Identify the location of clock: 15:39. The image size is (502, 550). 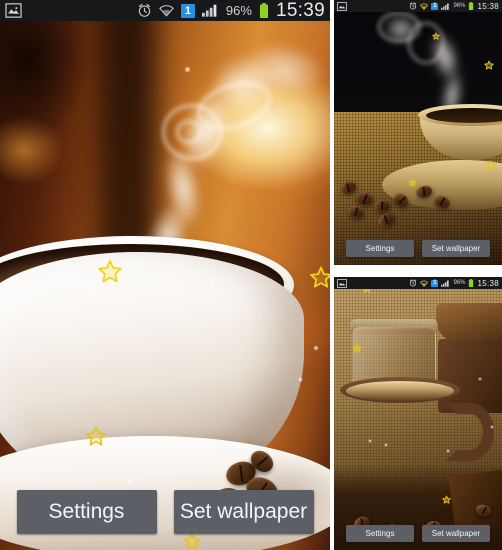
(300, 10).